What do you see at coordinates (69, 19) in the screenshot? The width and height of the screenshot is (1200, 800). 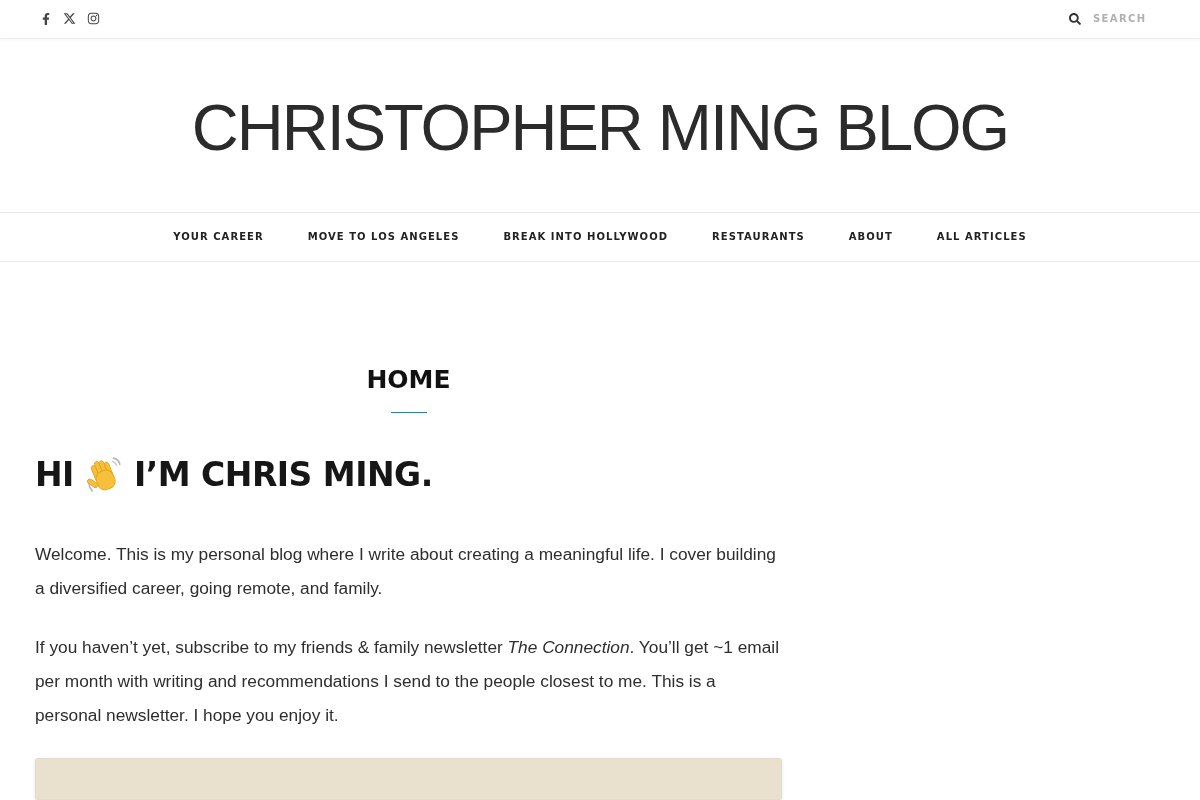 I see `x-logo-icon` at bounding box center [69, 19].